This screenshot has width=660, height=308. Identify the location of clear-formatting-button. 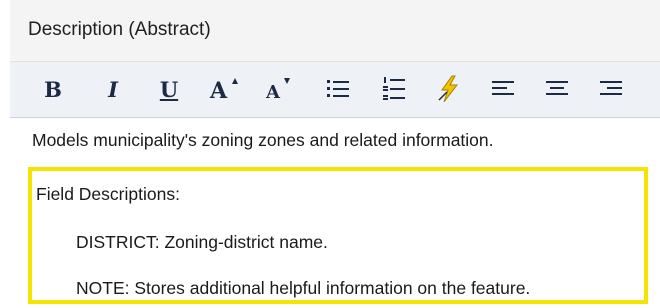
(449, 89).